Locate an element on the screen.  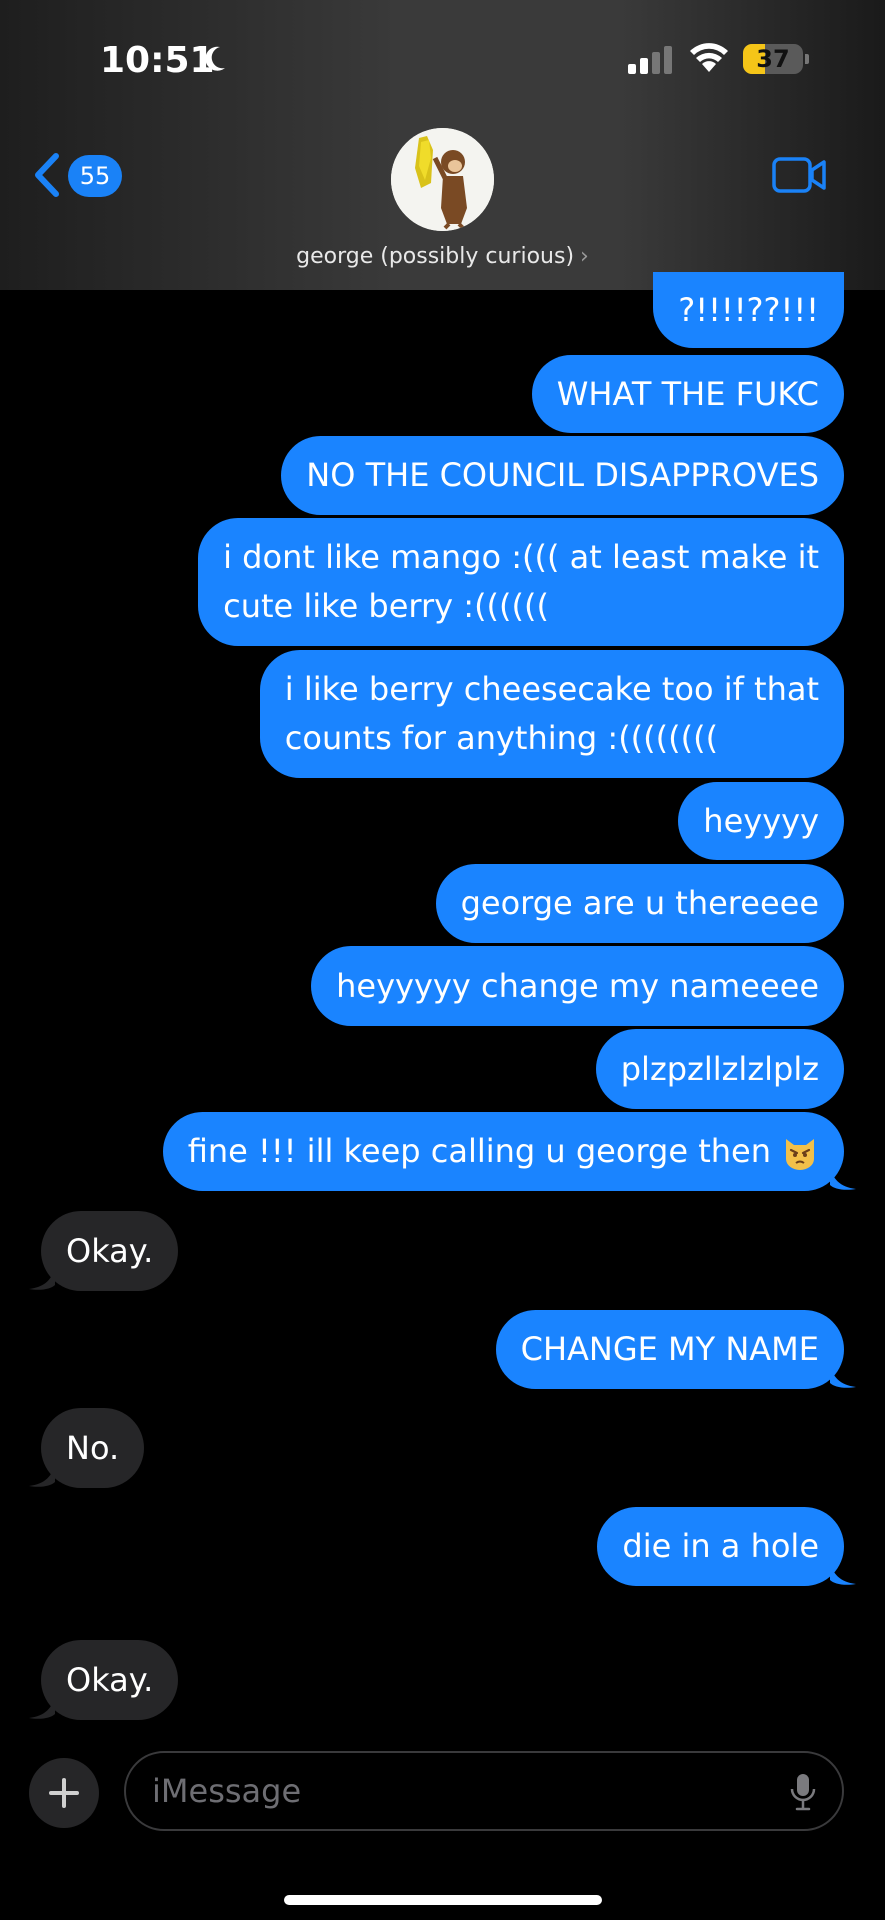
status-bar: 10:51 37 is located at coordinates (442, 61).